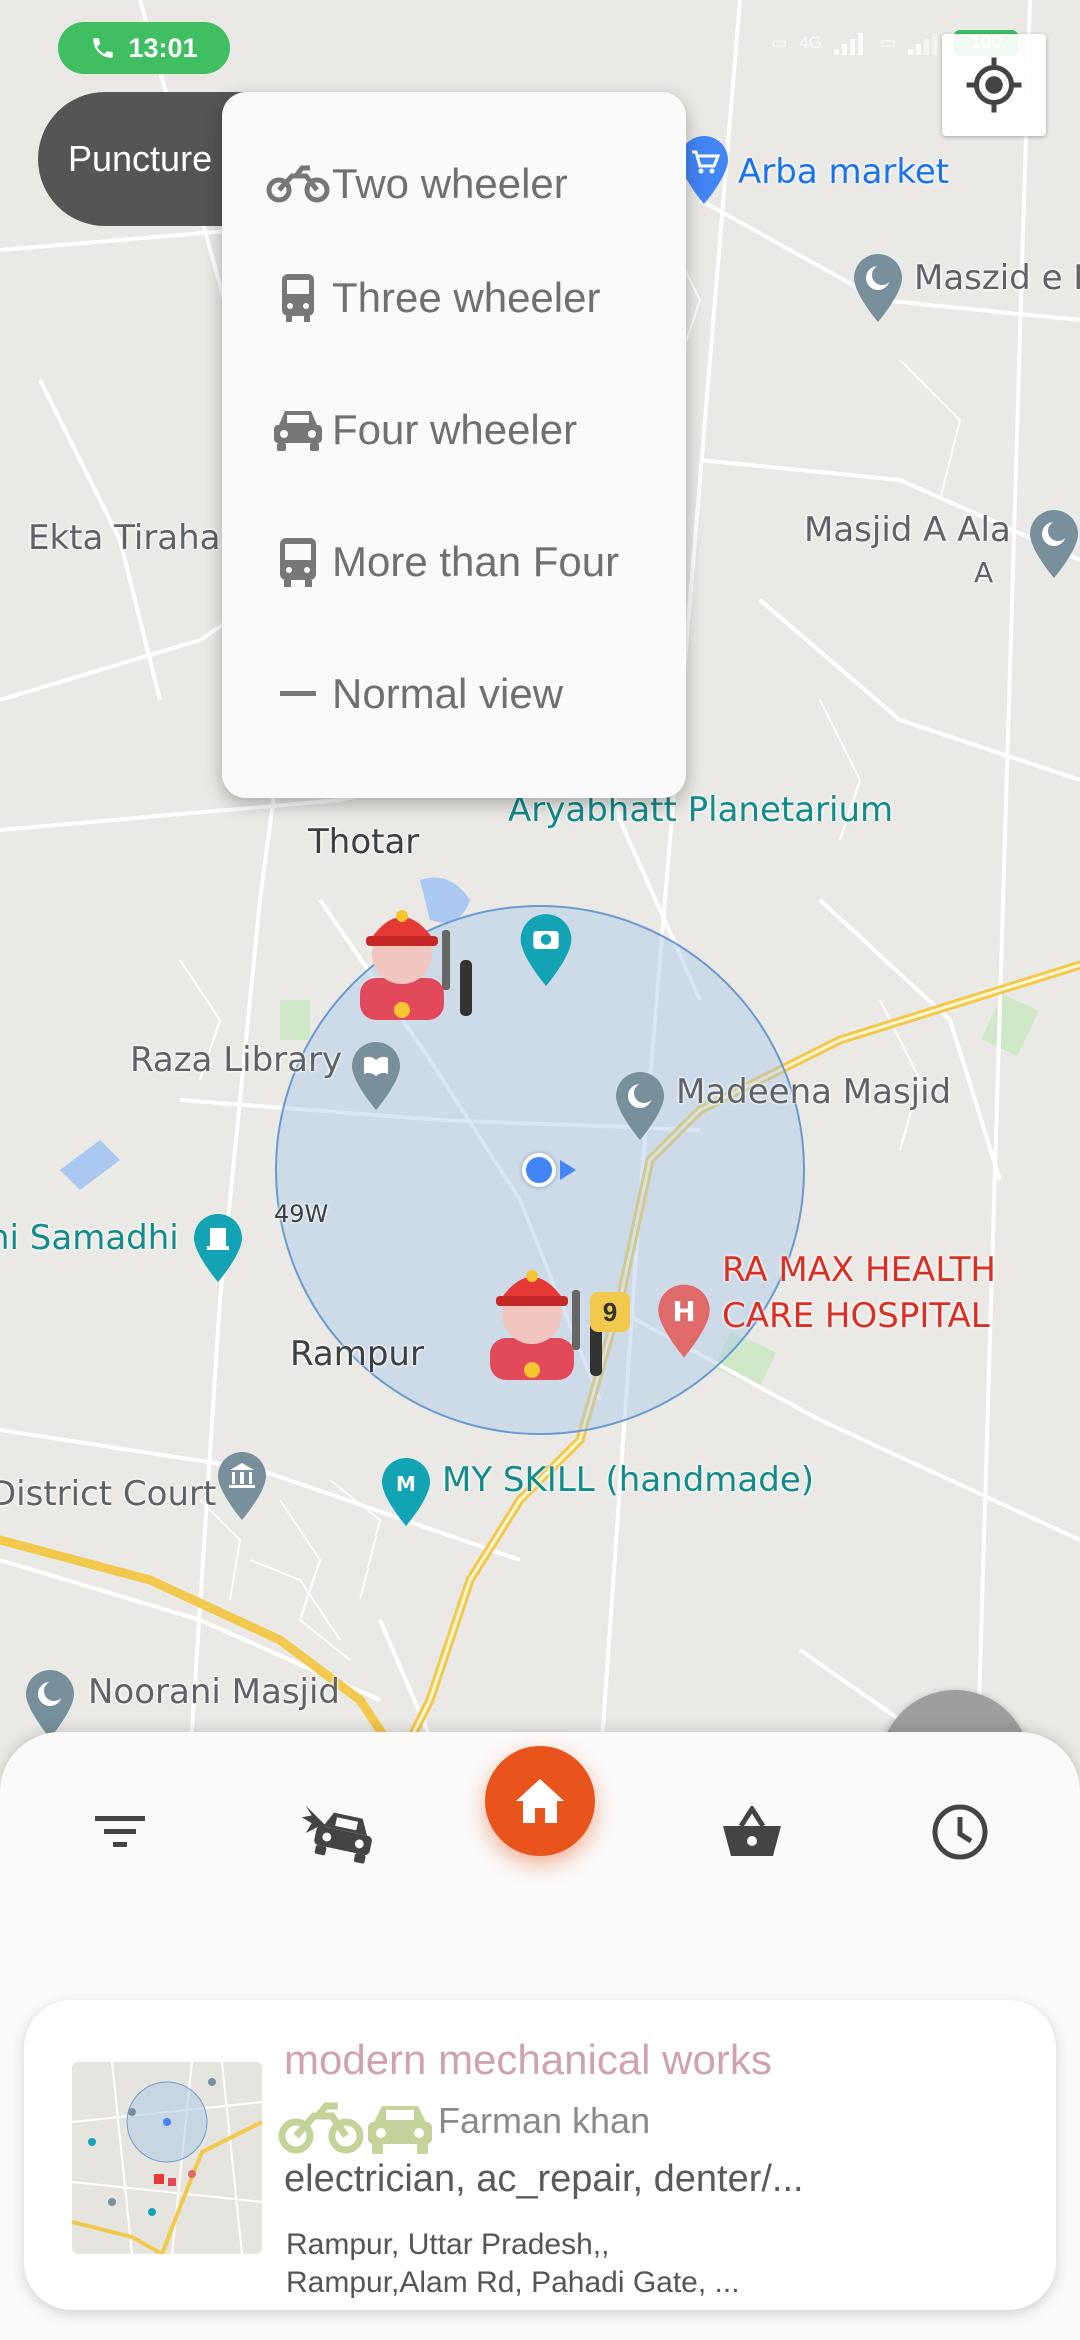 The height and width of the screenshot is (2340, 1080). What do you see at coordinates (214, 1692) in the screenshot?
I see `map-label-noorani-masjid: Noorani Masjid` at bounding box center [214, 1692].